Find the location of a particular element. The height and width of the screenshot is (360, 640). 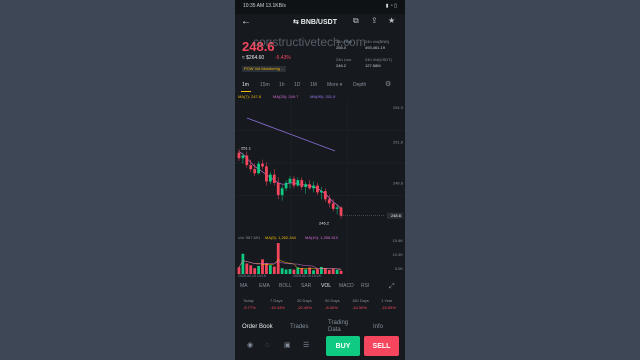

perf-value: -15.65% is located at coordinates (388, 307).